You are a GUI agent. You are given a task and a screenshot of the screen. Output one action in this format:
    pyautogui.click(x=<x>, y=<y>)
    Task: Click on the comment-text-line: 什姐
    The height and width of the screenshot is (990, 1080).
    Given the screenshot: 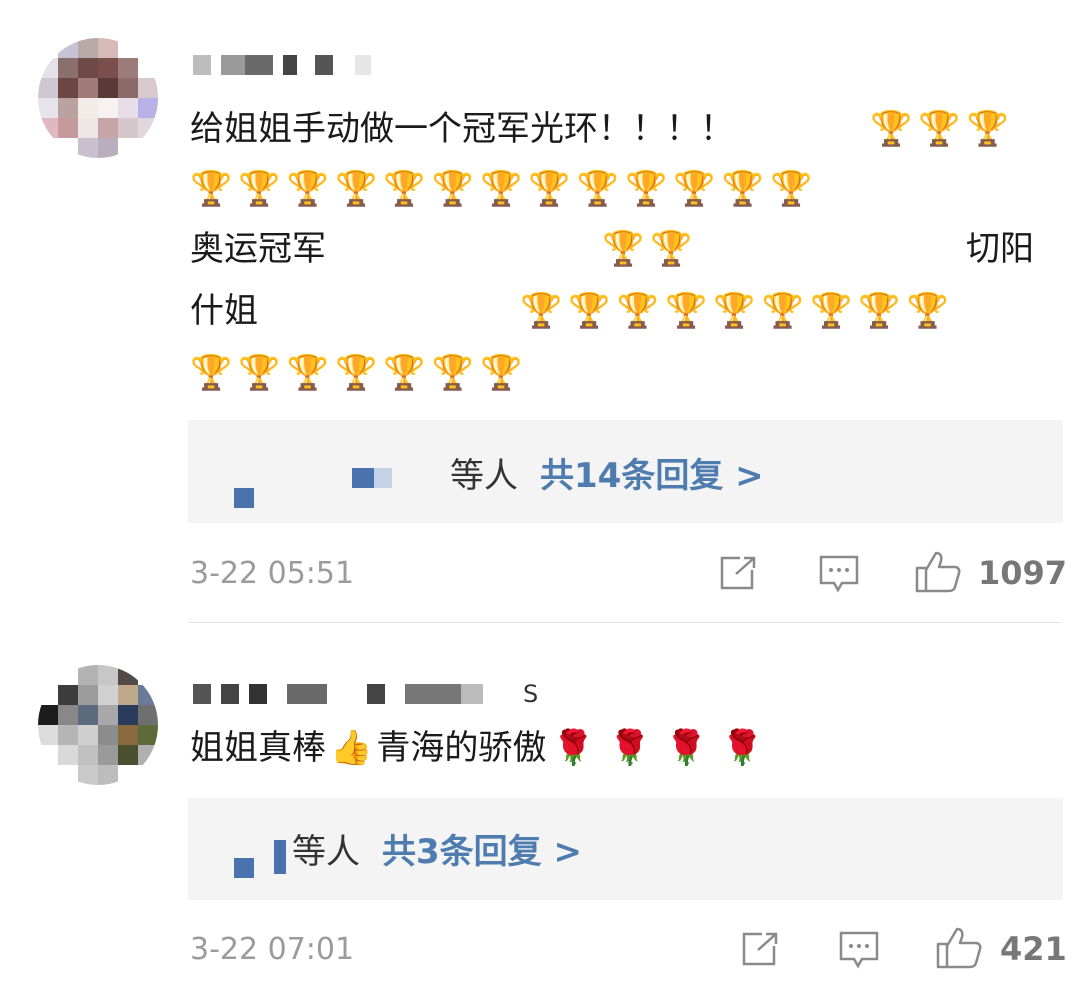 What is the action you would take?
    pyautogui.click(x=224, y=311)
    